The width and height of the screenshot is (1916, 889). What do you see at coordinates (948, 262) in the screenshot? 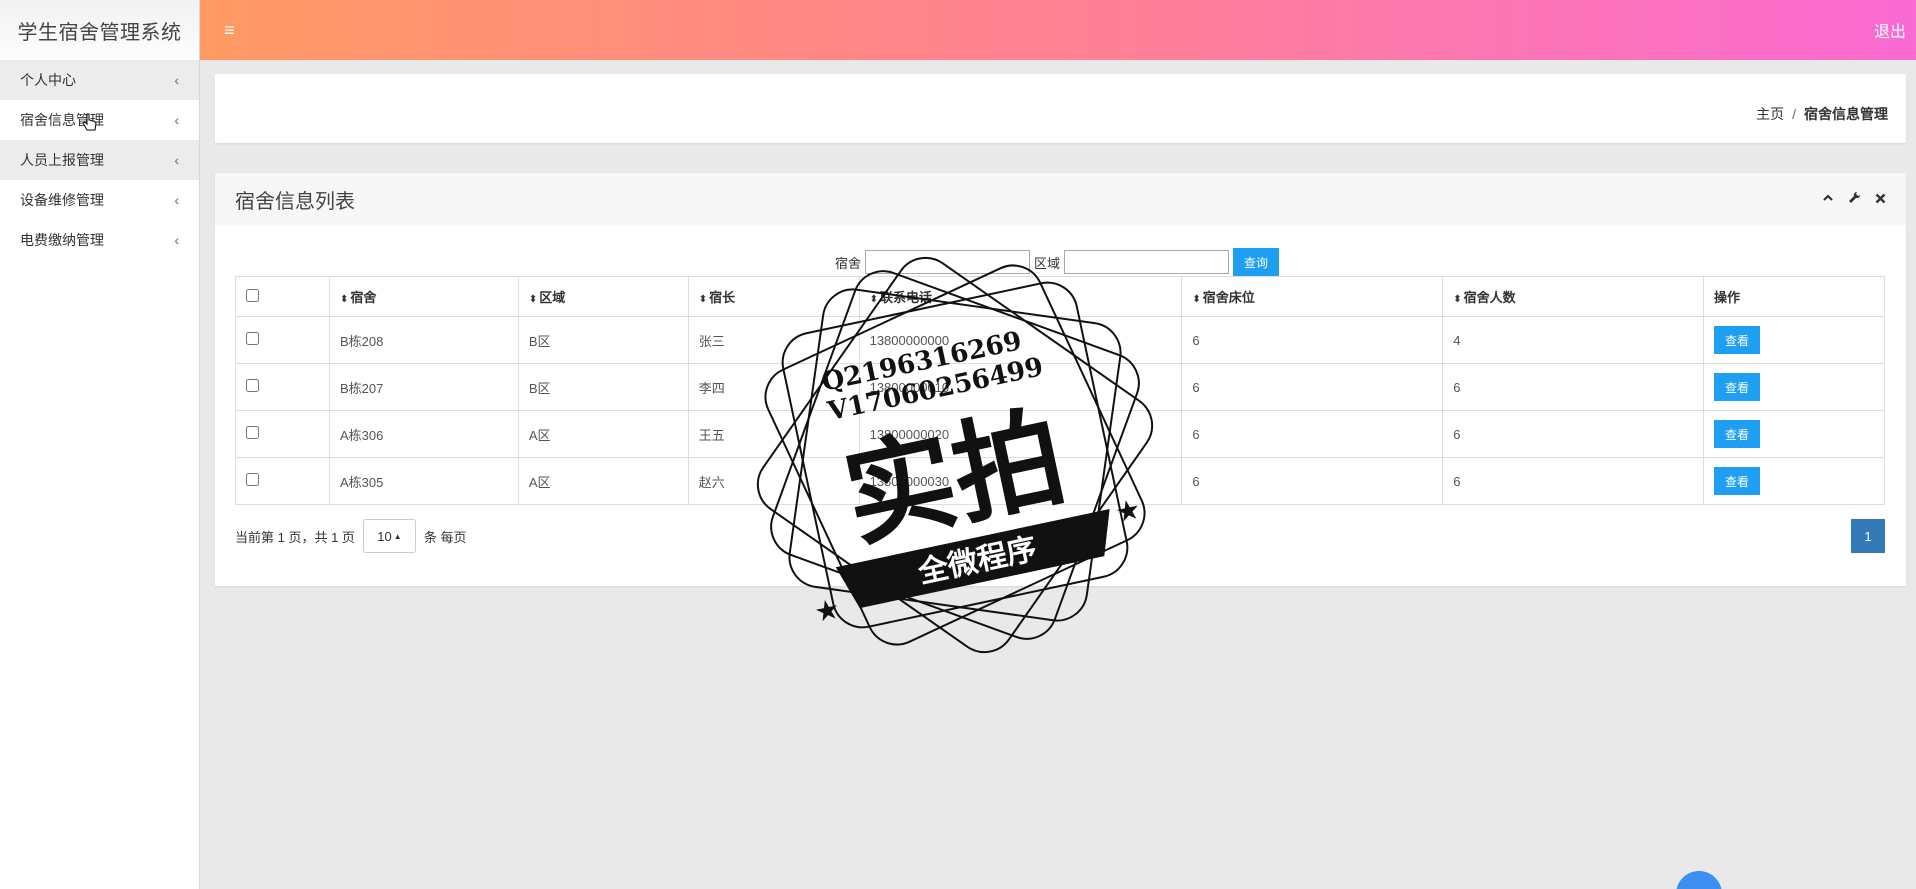
I see `dorm-search-input` at bounding box center [948, 262].